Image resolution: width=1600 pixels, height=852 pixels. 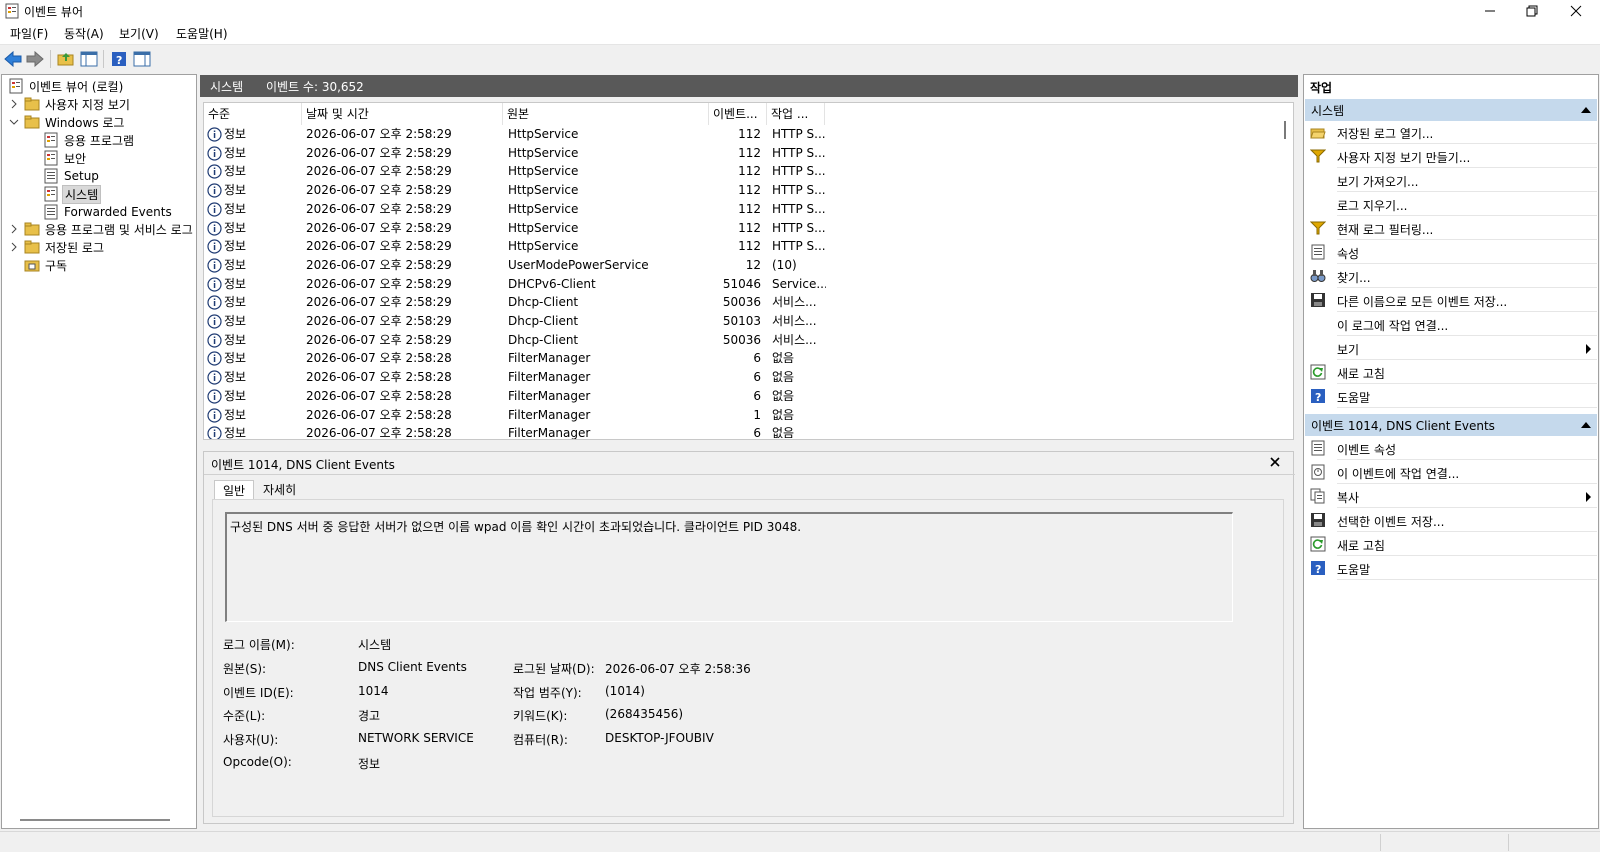 What do you see at coordinates (95, 820) in the screenshot?
I see `horizontal-scrollbar` at bounding box center [95, 820].